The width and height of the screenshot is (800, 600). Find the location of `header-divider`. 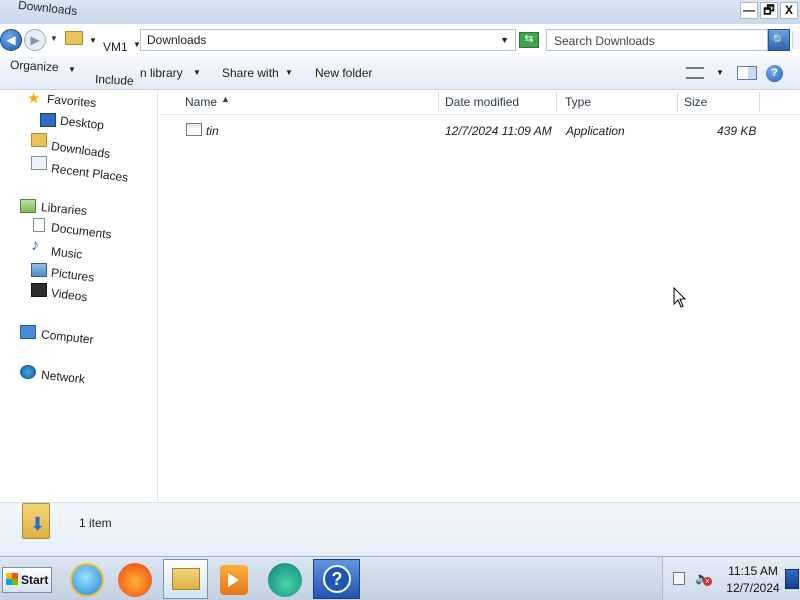

header-divider is located at coordinates (479, 114).